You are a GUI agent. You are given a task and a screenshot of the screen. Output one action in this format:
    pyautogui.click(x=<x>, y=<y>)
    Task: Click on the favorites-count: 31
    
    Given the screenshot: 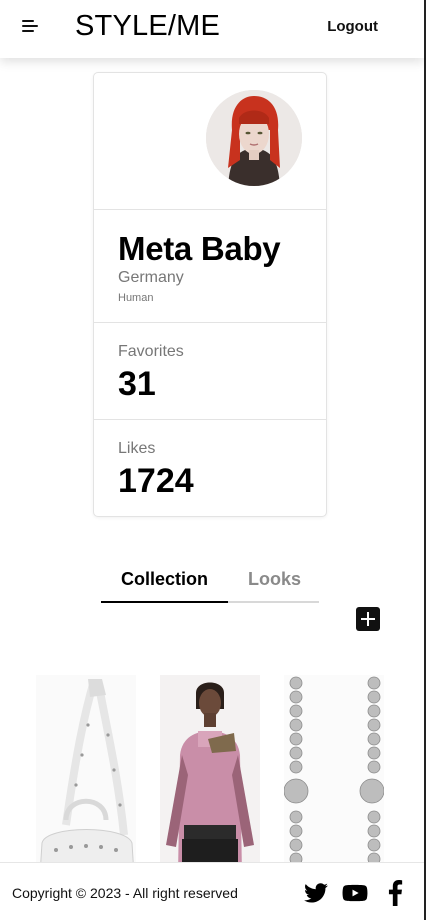 What is the action you would take?
    pyautogui.click(x=137, y=384)
    